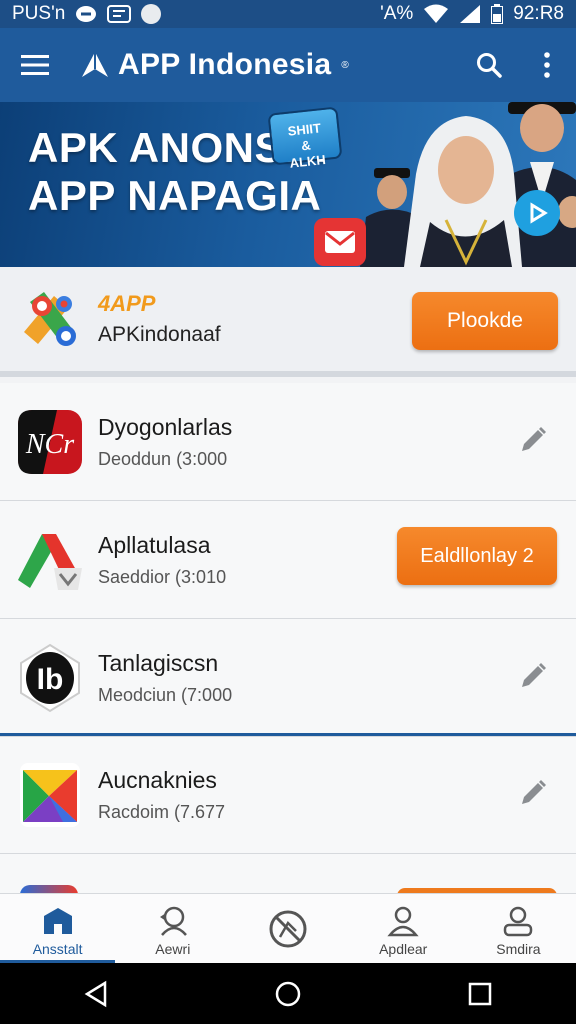 Image resolution: width=576 pixels, height=1024 pixels. I want to click on envelope-icon, so click(340, 242).